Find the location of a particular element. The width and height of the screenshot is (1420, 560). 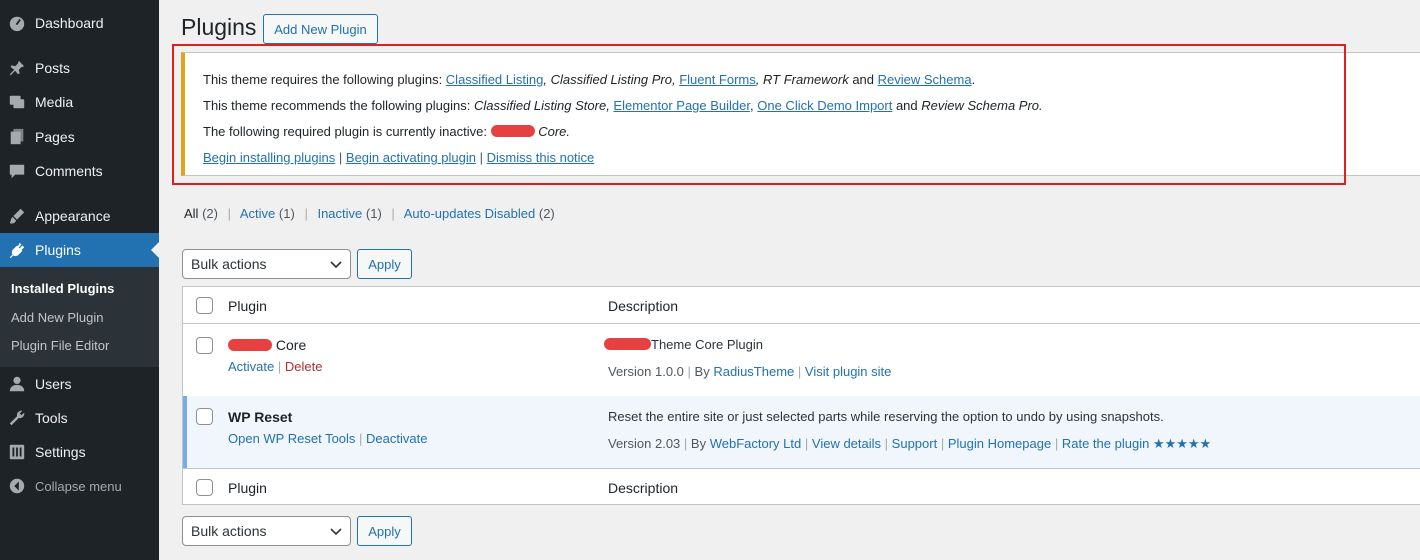

description-text: Theme Core Plugin is located at coordinates (707, 344).